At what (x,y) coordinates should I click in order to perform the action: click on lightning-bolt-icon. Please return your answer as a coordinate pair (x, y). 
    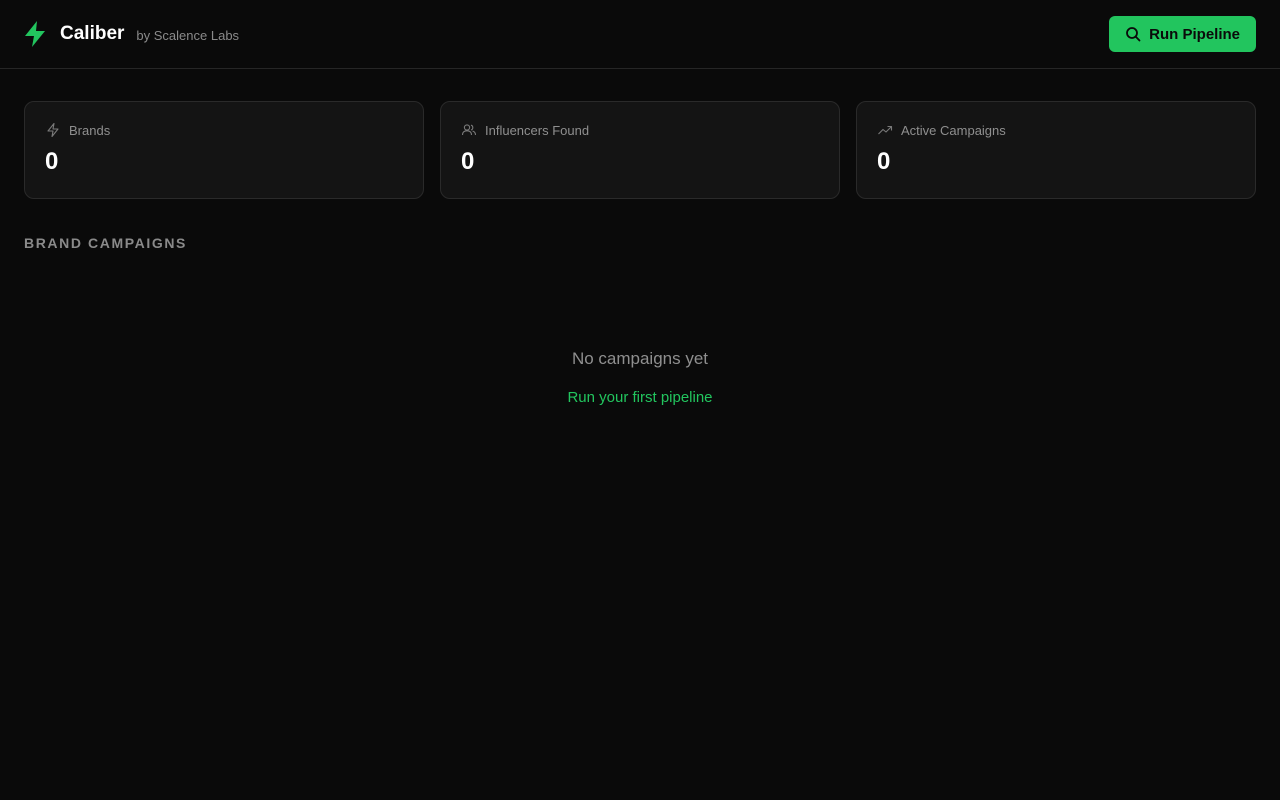
    Looking at the image, I should click on (35, 34).